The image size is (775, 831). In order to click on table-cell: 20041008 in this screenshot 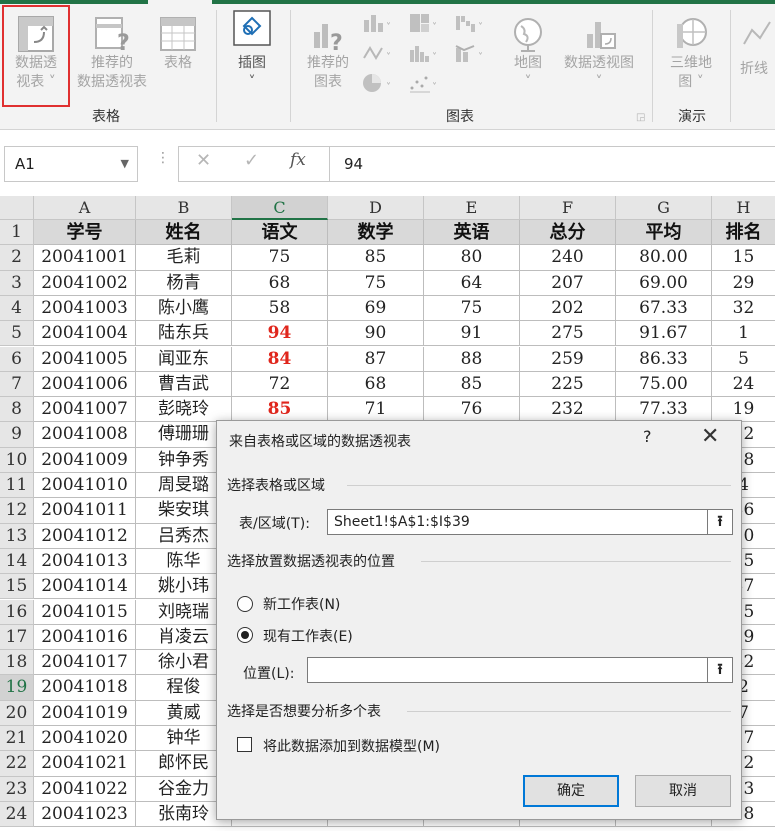, I will do `click(85, 435)`.